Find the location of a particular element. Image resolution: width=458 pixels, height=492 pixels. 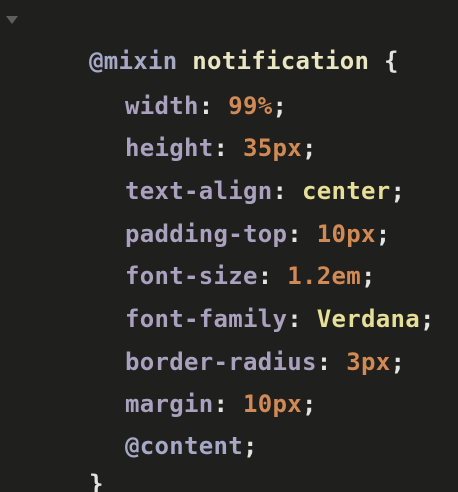

code-line-content-directive: @content; is located at coordinates (162, 423).